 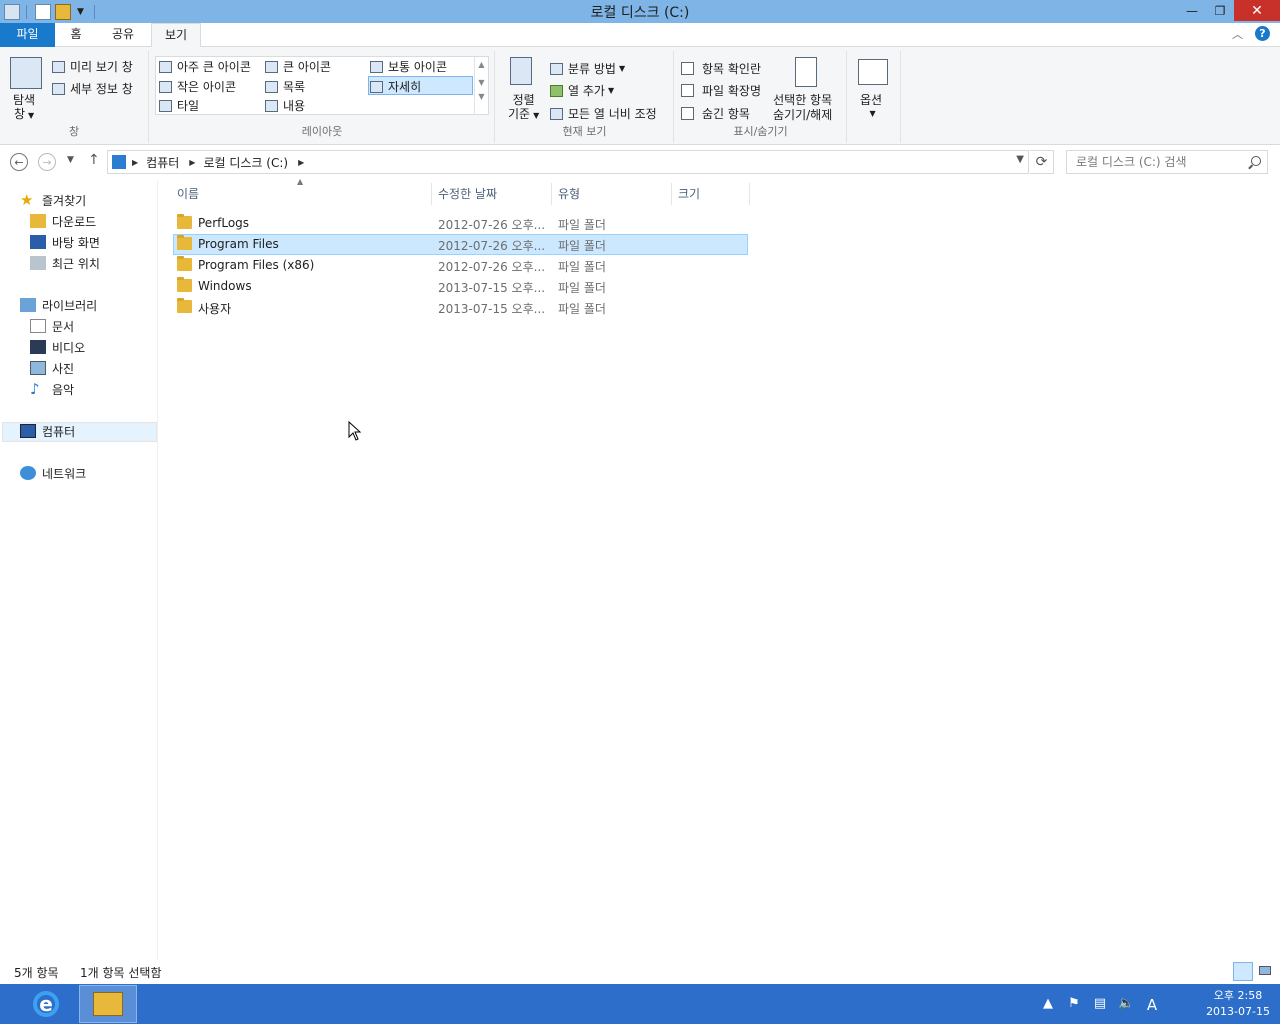 I want to click on search-icon, so click(x=1256, y=161).